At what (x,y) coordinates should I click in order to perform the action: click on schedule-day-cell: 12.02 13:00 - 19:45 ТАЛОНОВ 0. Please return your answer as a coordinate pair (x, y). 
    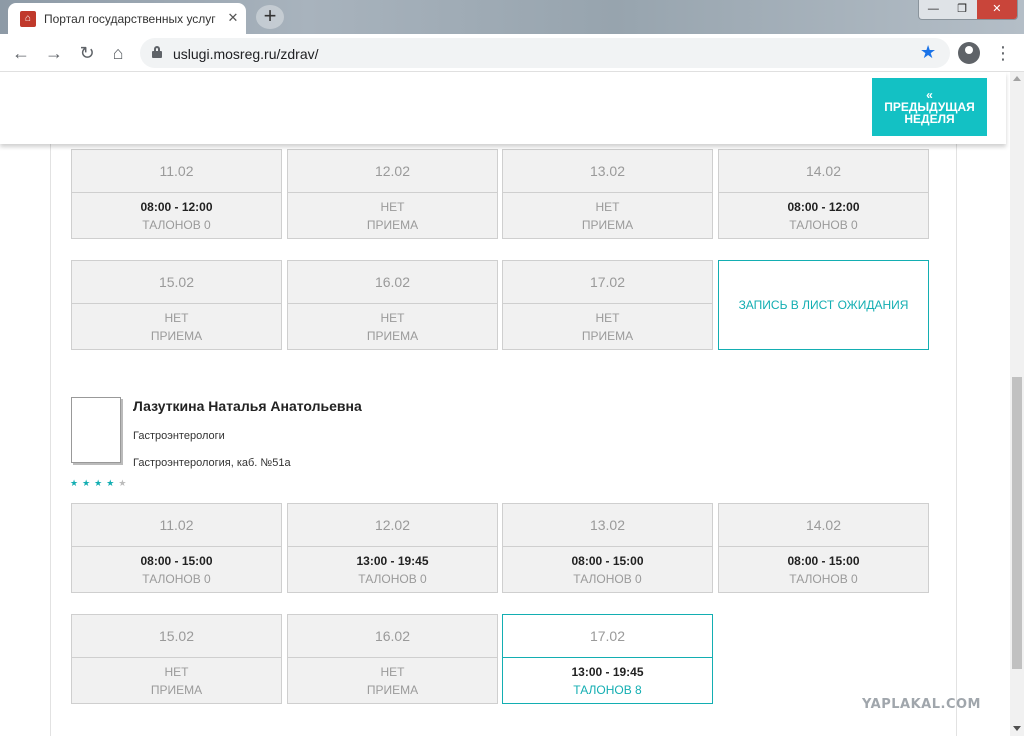
    Looking at the image, I should click on (392, 548).